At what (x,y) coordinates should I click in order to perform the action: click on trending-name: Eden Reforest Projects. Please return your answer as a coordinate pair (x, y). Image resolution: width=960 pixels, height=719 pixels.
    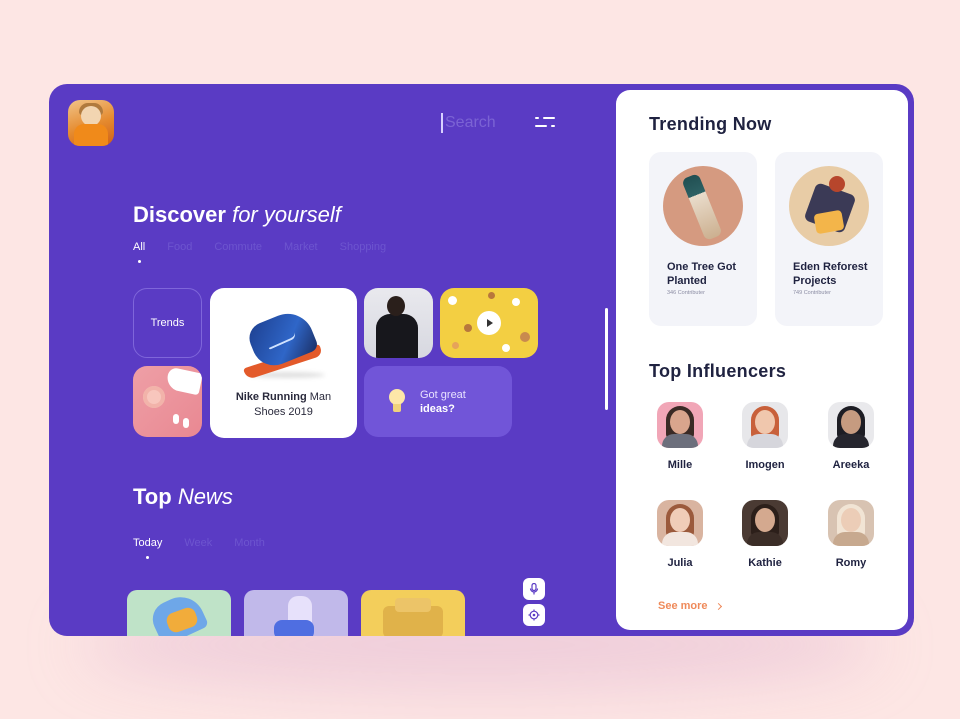
    Looking at the image, I should click on (830, 274).